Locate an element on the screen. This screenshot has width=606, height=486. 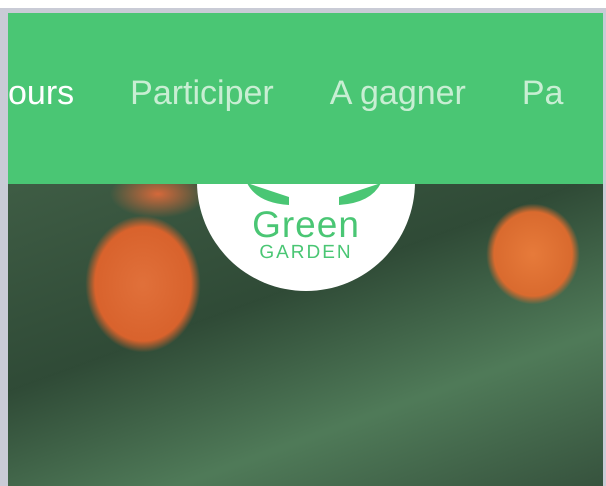
nav-link: Pa is located at coordinates (543, 93).